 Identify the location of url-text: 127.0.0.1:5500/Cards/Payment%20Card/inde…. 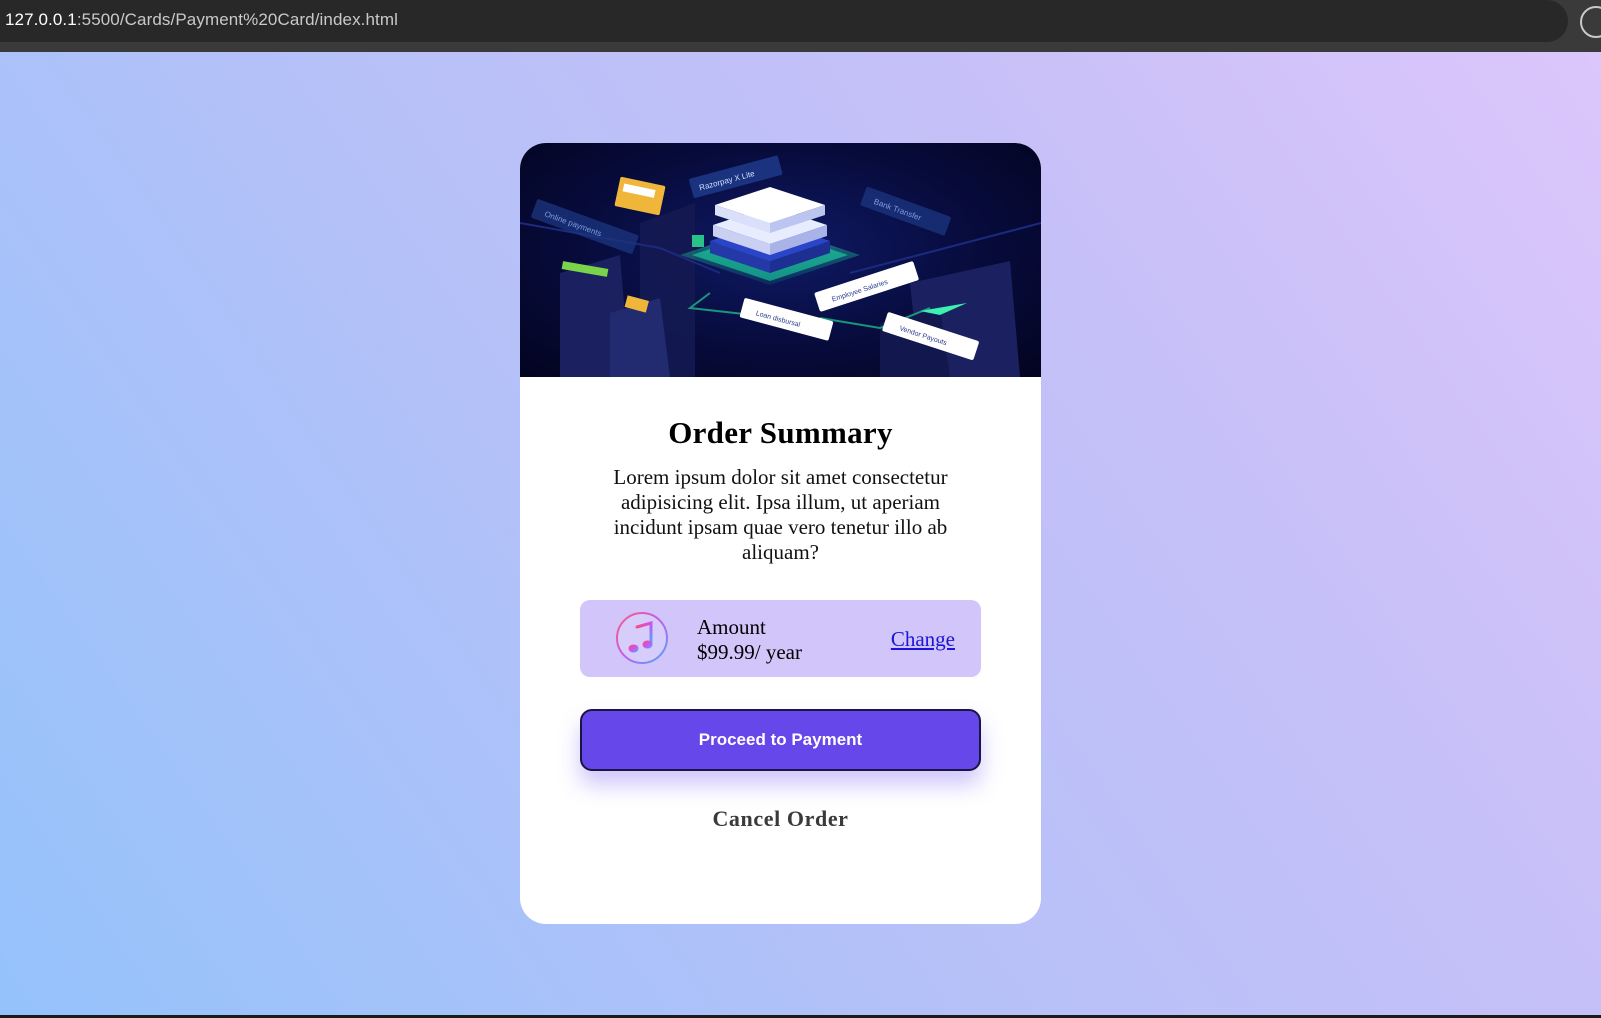
(201, 20).